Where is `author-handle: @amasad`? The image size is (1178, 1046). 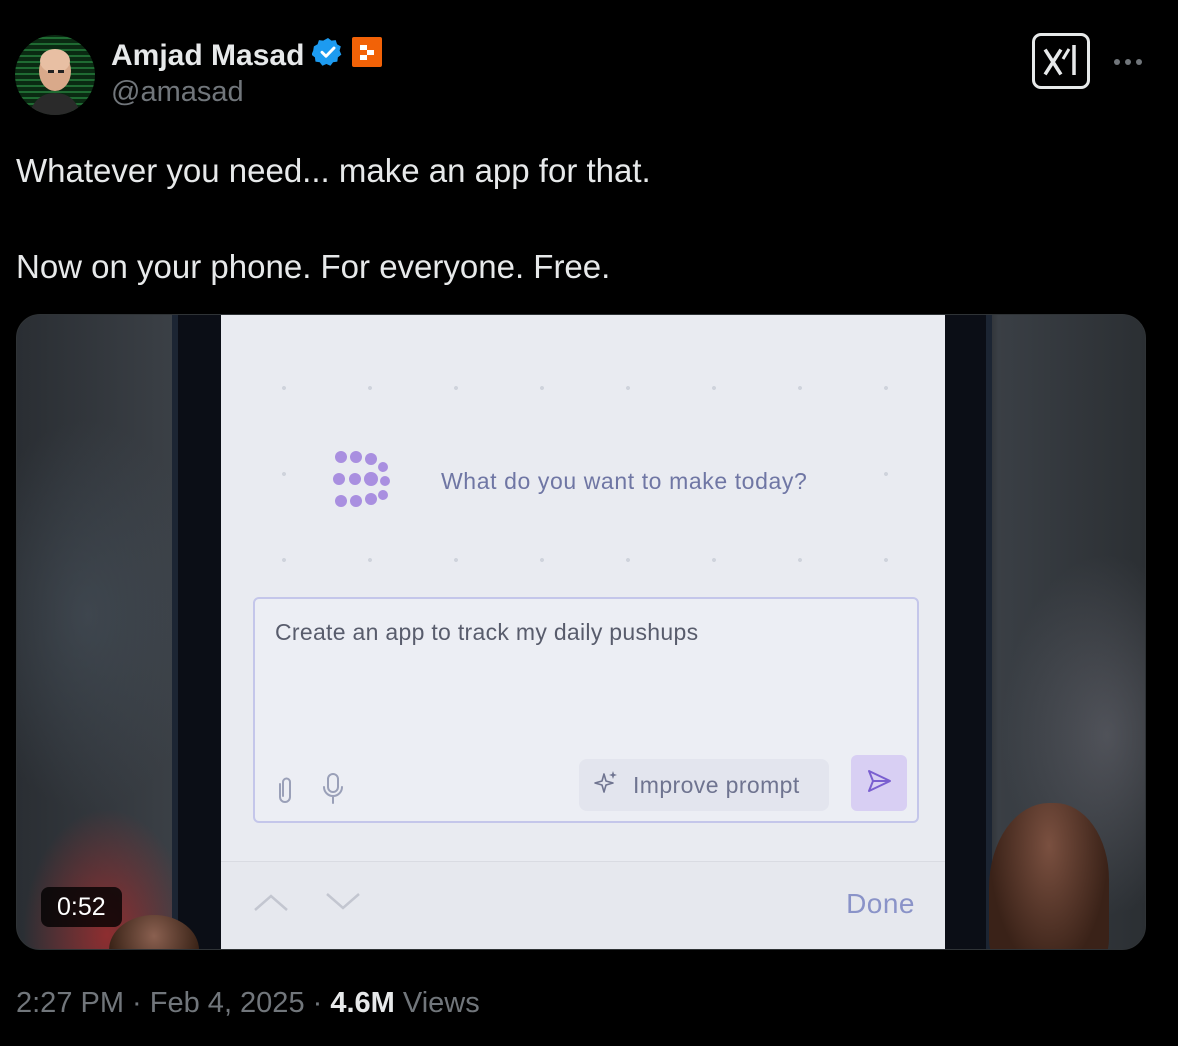 author-handle: @amasad is located at coordinates (177, 92).